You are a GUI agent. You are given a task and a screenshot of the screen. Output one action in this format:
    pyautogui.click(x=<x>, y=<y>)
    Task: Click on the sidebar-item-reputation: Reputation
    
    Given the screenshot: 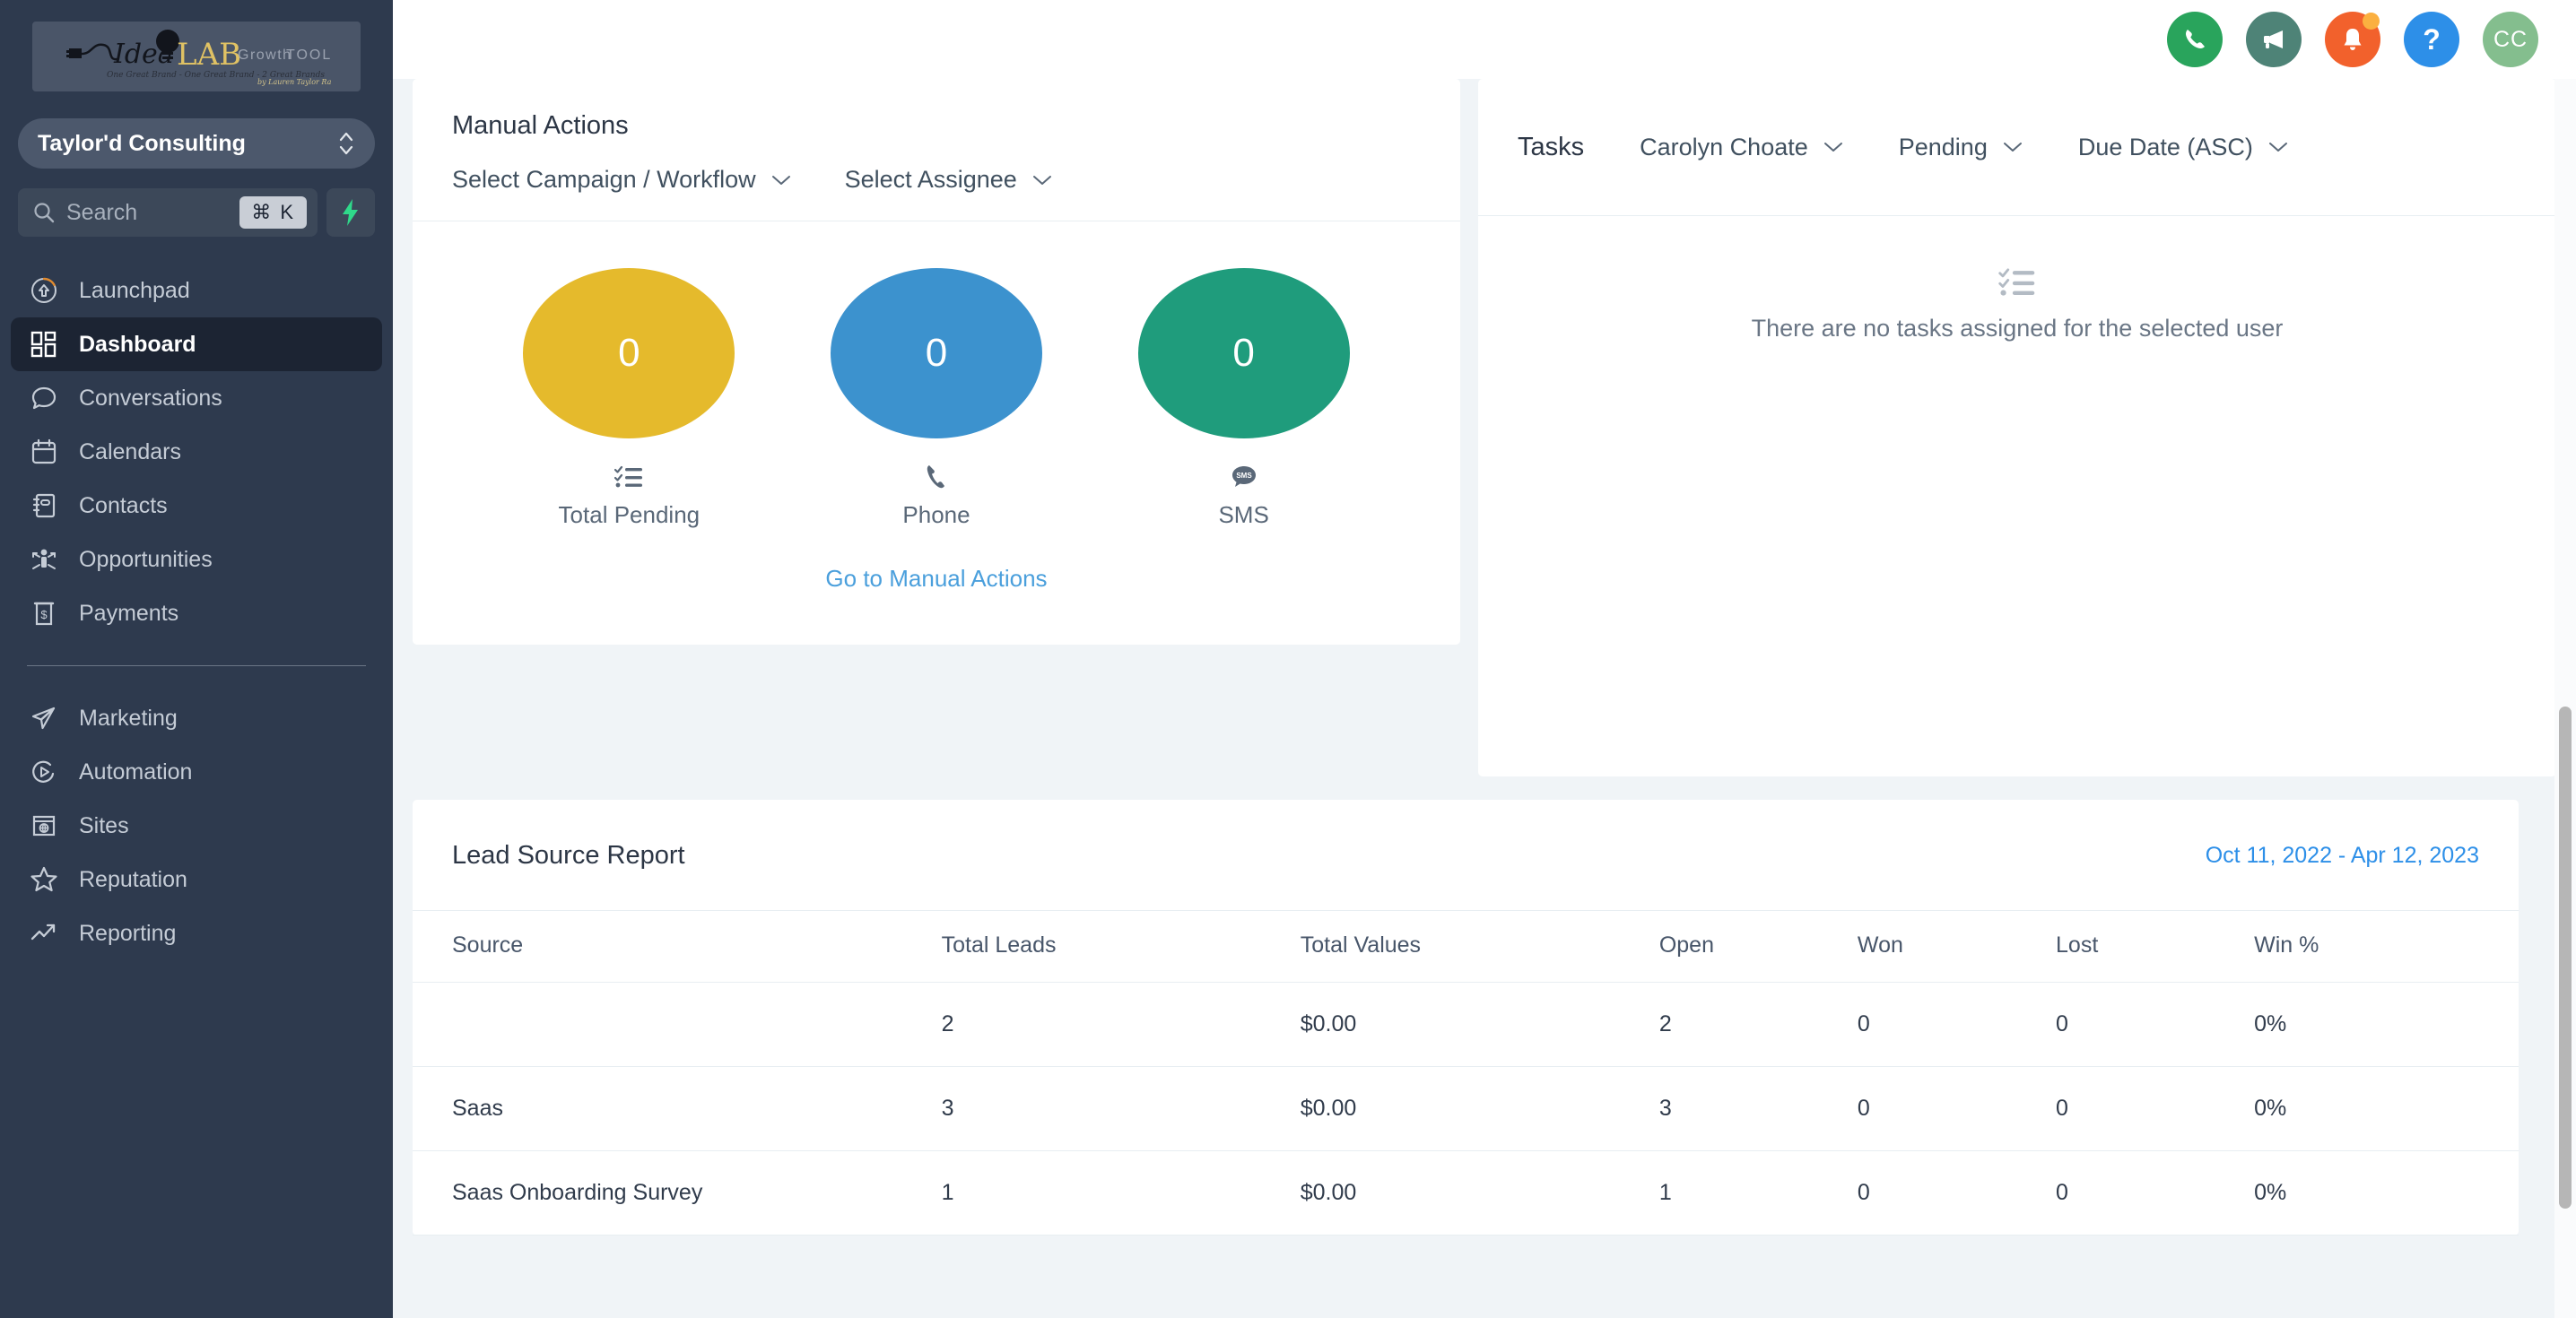 What is the action you would take?
    pyautogui.click(x=196, y=880)
    